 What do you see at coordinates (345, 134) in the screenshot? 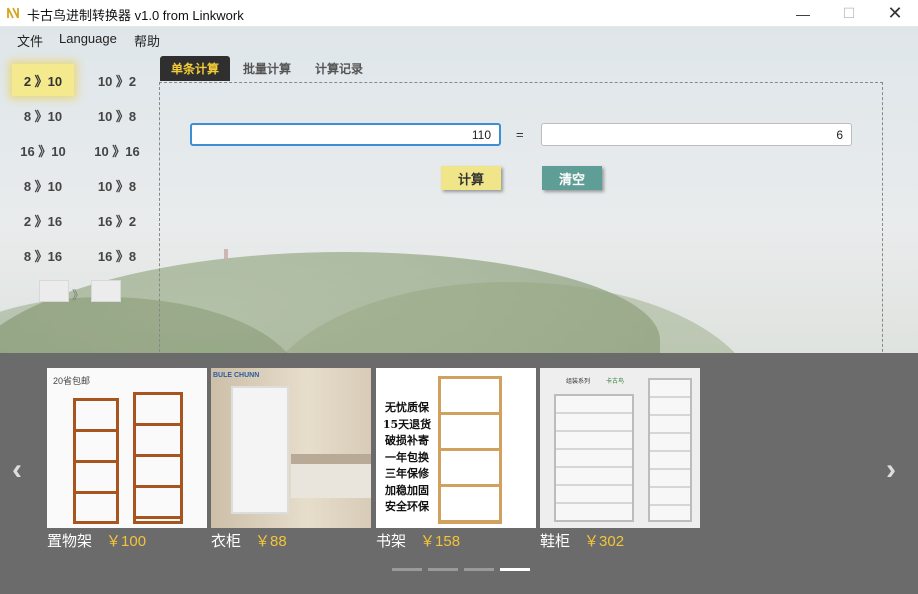
I see `input-number-field` at bounding box center [345, 134].